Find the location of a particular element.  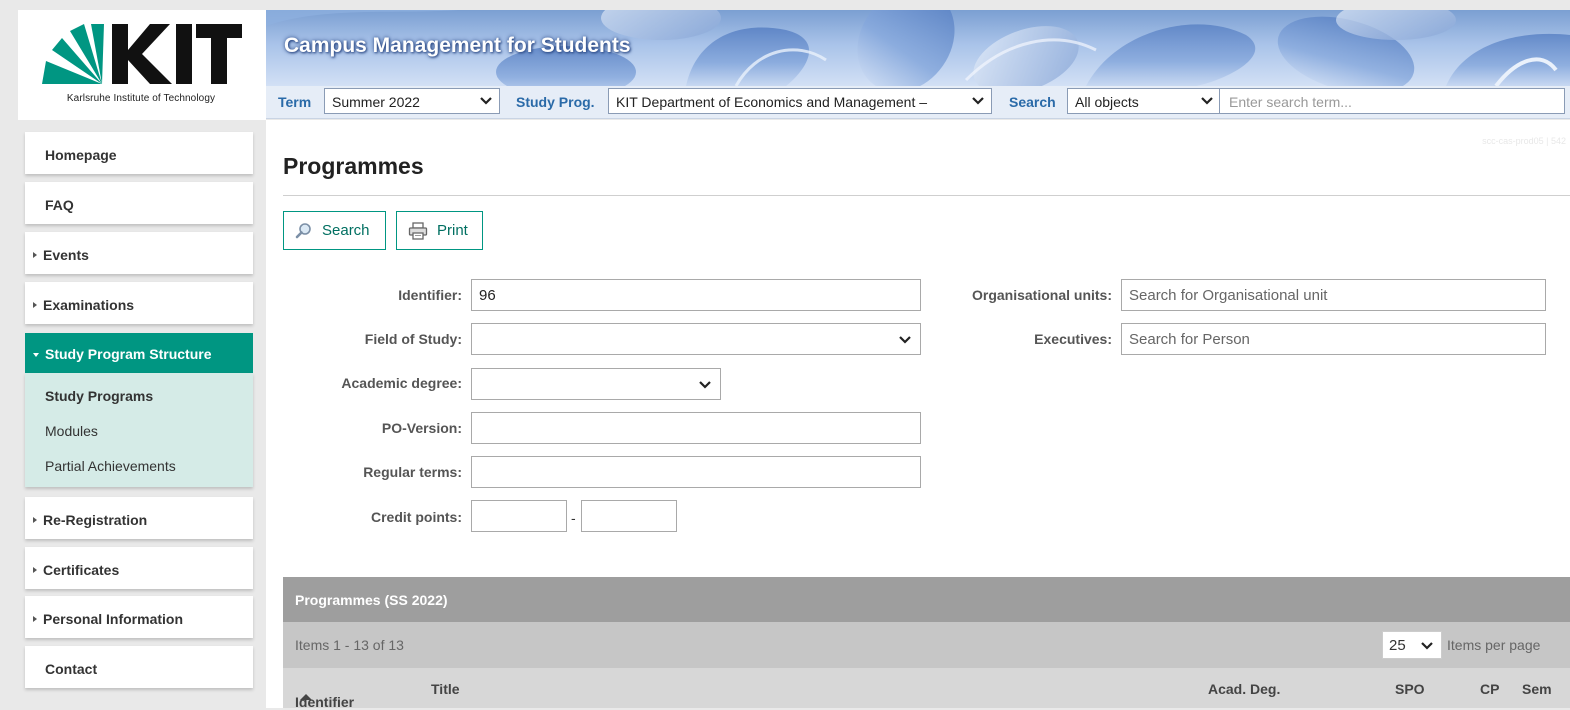

triangle-down-icon is located at coordinates (36, 355).